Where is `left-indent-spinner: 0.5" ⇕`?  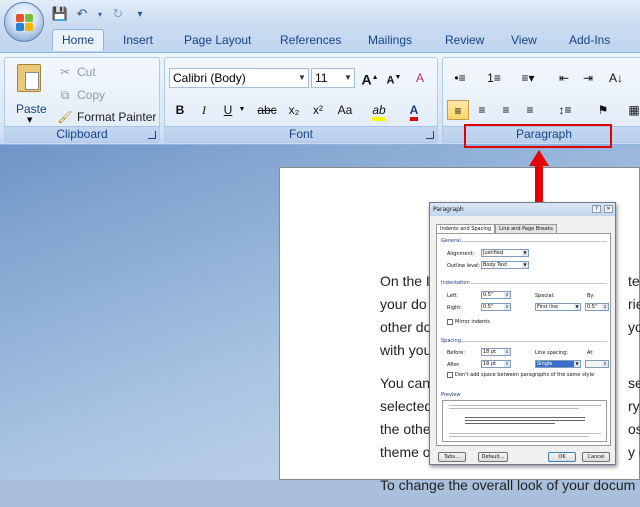
left-indent-spinner: 0.5" ⇕ is located at coordinates (496, 295).